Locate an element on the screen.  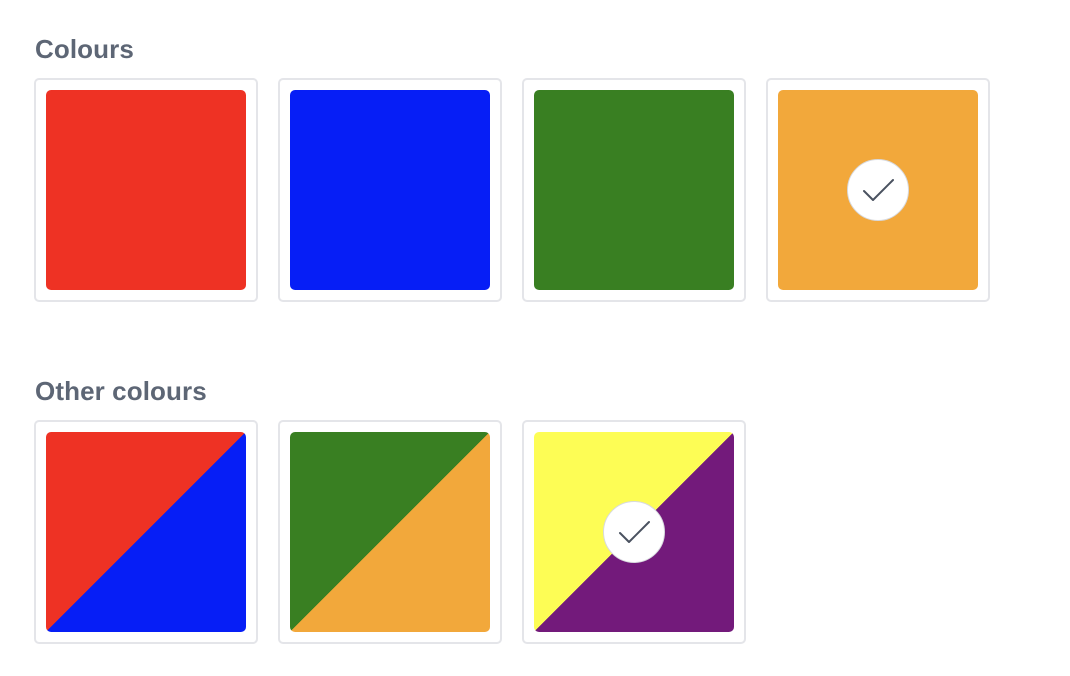
swatch-green is located at coordinates (634, 190).